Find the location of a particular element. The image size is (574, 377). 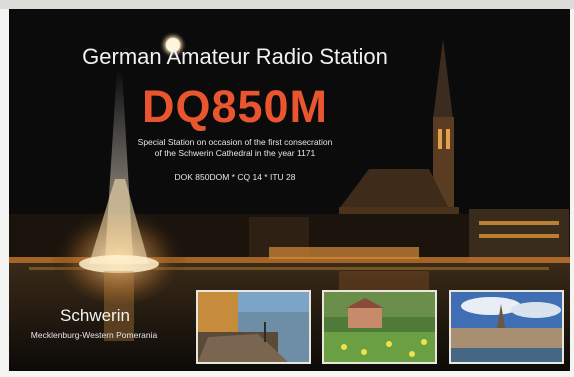

city-name: Schwerin is located at coordinates (95, 315).